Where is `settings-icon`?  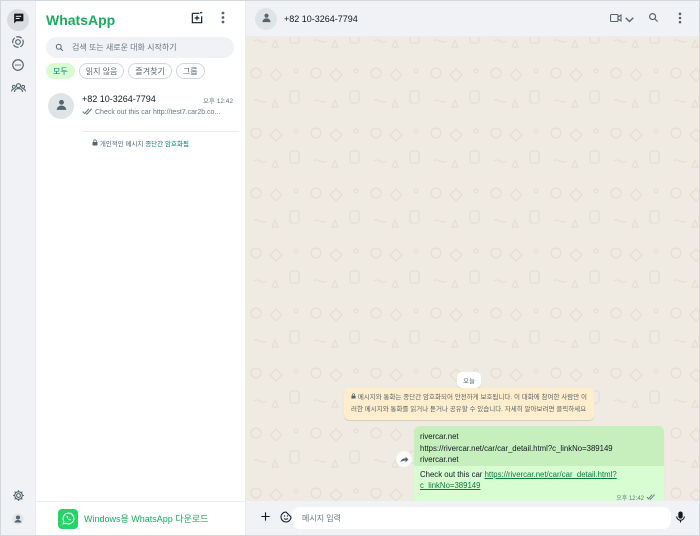
settings-icon is located at coordinates (18, 497).